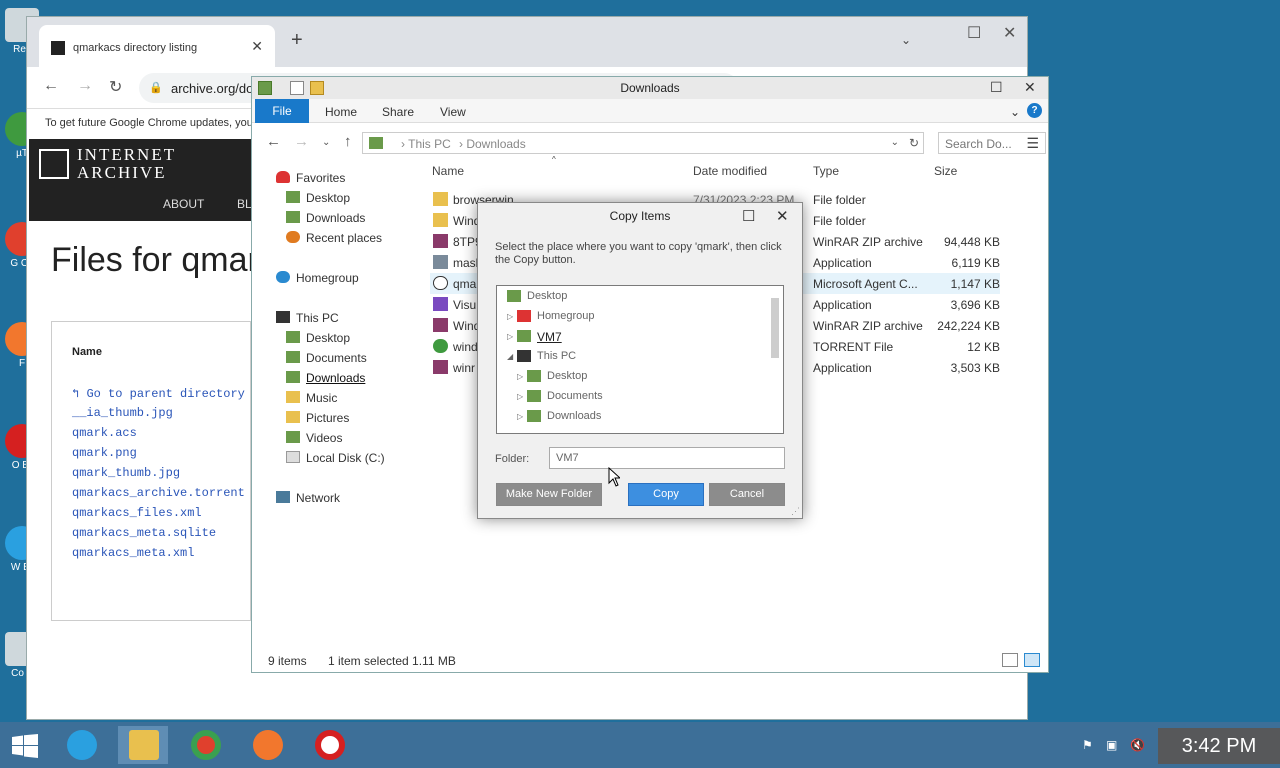  What do you see at coordinates (549, 494) in the screenshot?
I see `make-new-folder-button: Make New Folder` at bounding box center [549, 494].